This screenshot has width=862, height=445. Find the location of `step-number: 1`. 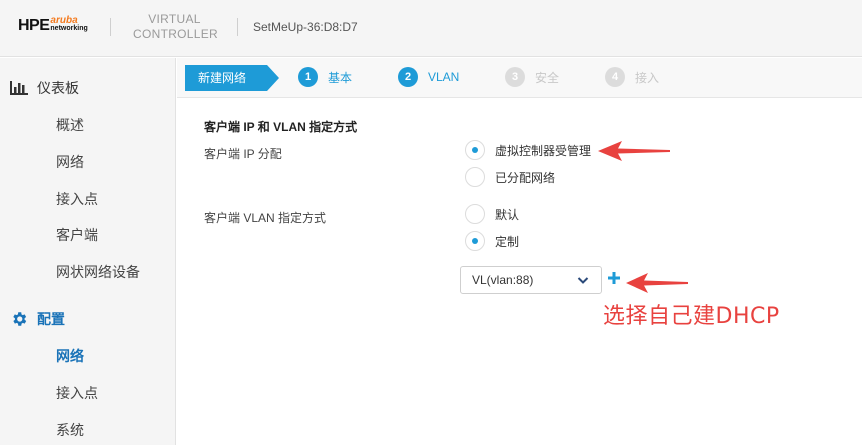

step-number: 1 is located at coordinates (308, 77).